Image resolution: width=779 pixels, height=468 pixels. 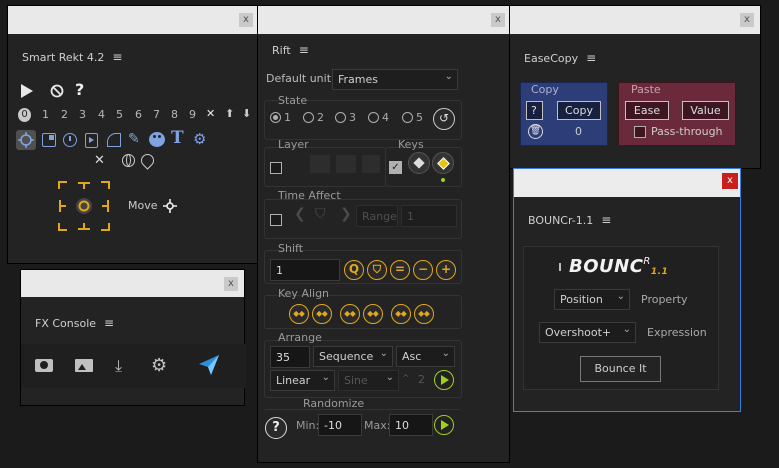 I want to click on expression-select: Overshoot+, so click(x=587, y=332).